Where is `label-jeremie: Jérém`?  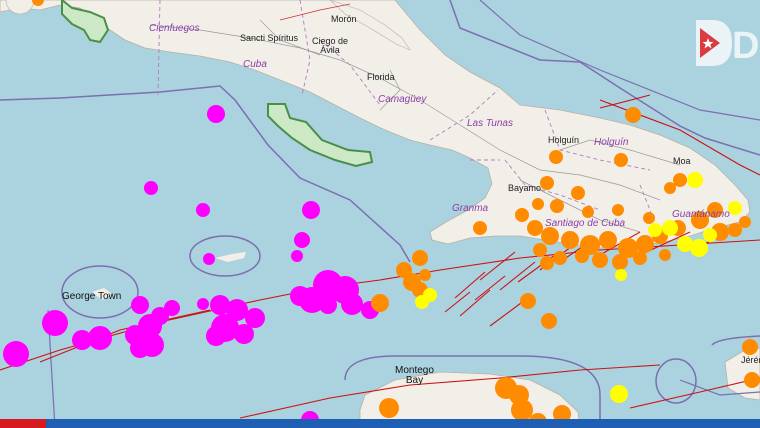 label-jeremie: Jérém is located at coordinates (750, 360).